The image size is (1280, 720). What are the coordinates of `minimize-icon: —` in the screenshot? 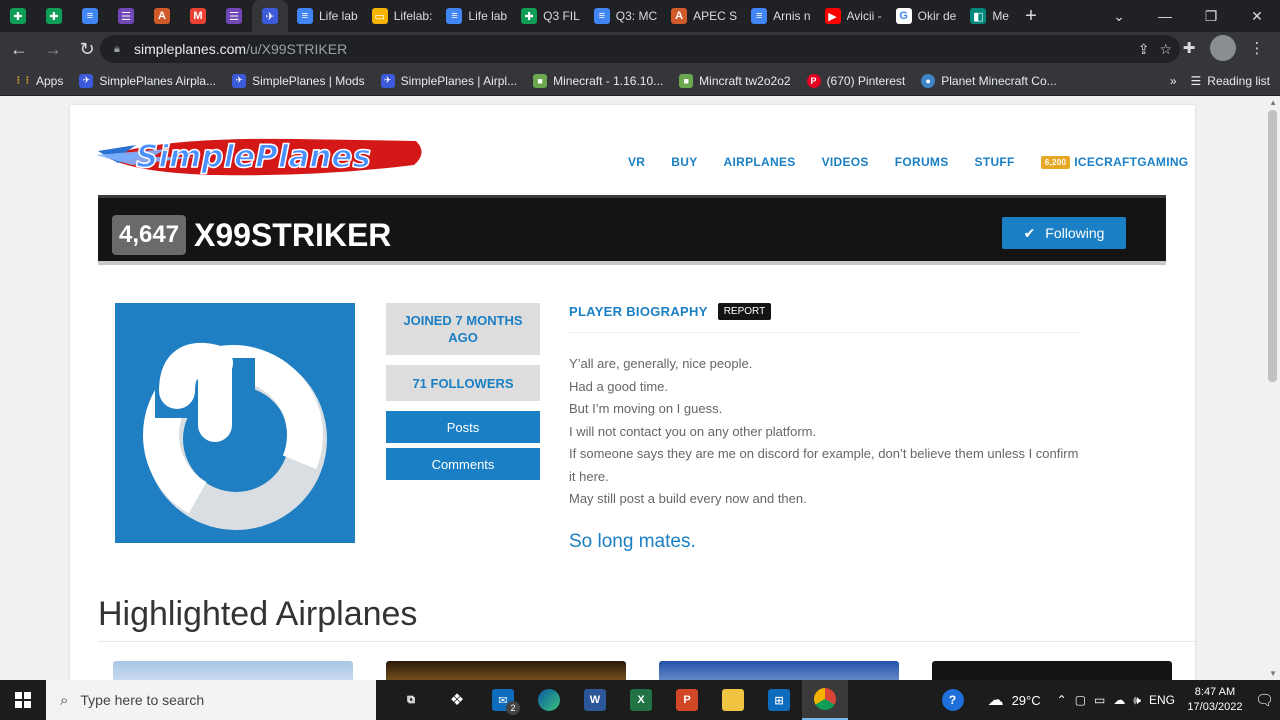 It's located at (1165, 16).